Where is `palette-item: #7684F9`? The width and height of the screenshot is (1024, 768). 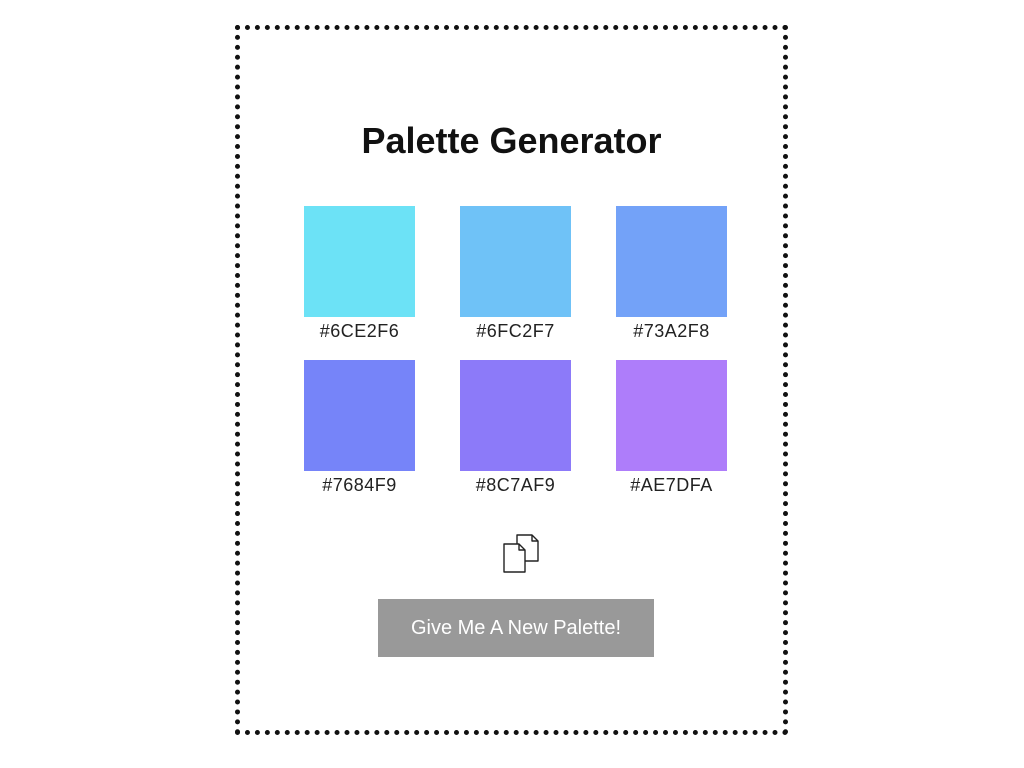
palette-item: #7684F9 is located at coordinates (359, 428).